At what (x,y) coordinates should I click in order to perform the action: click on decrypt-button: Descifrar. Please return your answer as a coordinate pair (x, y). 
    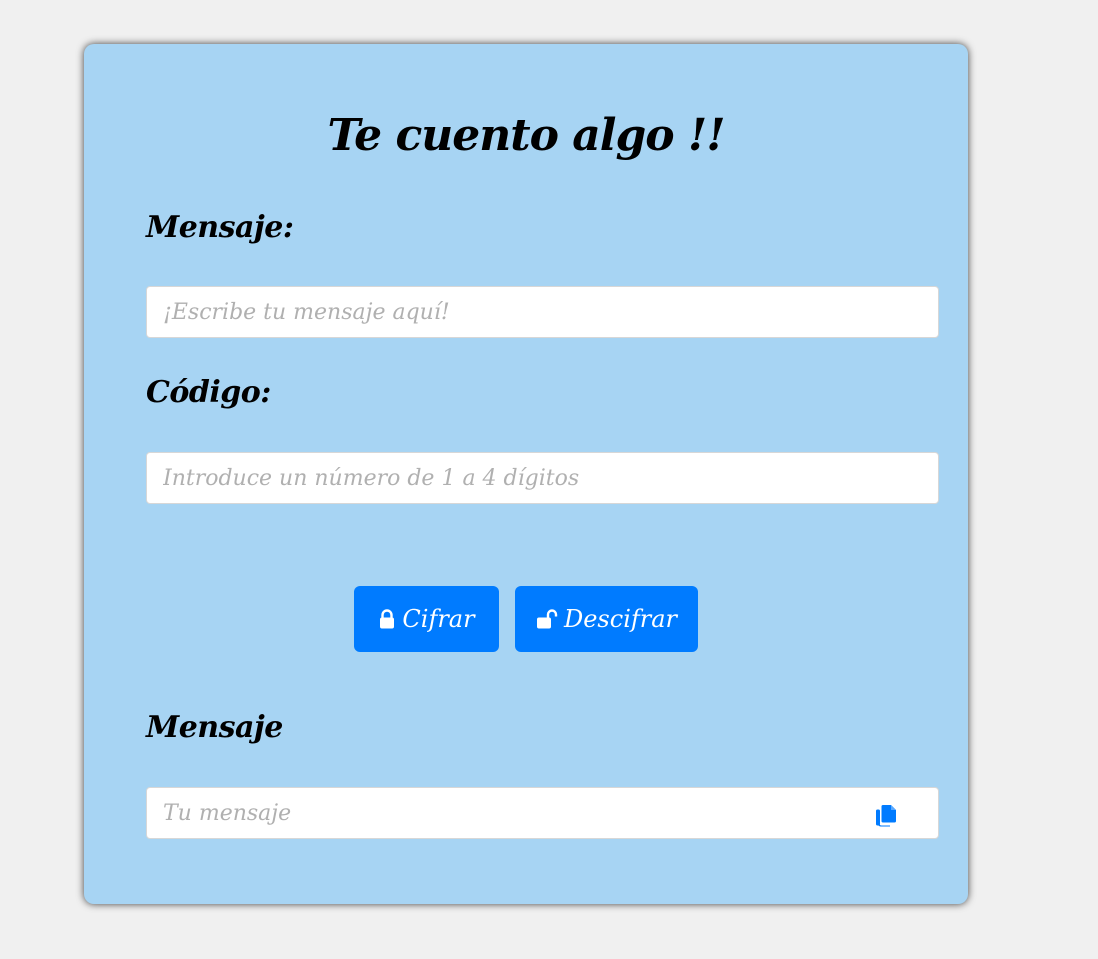
    Looking at the image, I should click on (606, 619).